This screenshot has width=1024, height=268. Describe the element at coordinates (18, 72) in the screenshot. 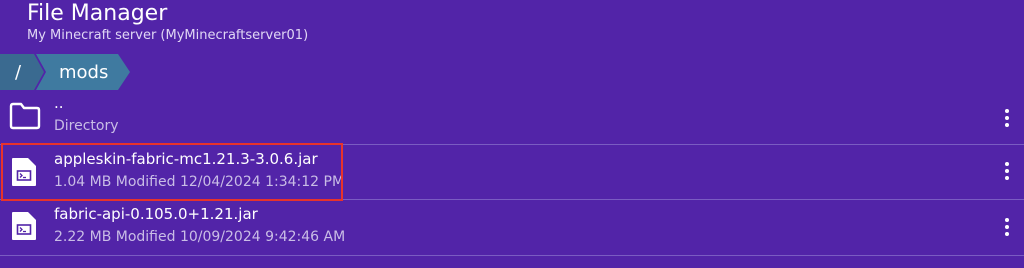

I see `breadcrumb-root-label: /` at that location.